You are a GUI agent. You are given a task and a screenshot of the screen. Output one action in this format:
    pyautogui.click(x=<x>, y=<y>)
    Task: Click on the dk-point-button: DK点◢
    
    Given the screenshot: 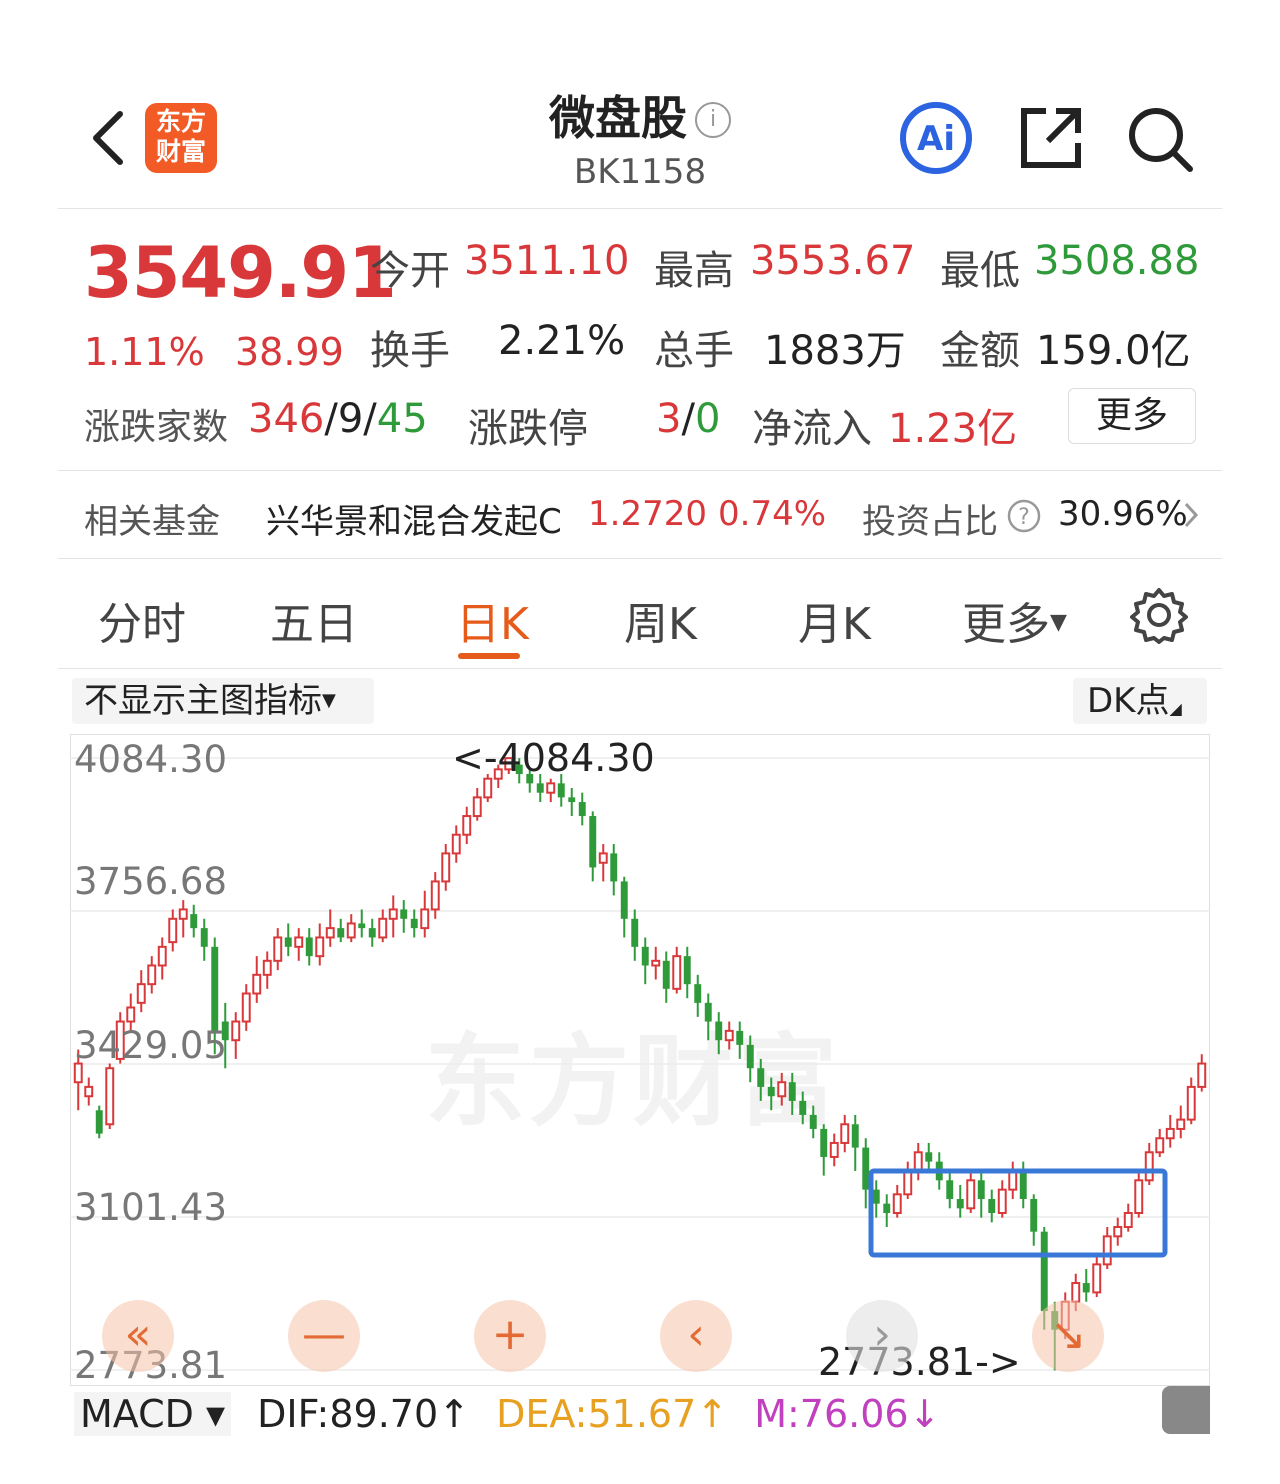 What is the action you would take?
    pyautogui.click(x=1140, y=701)
    